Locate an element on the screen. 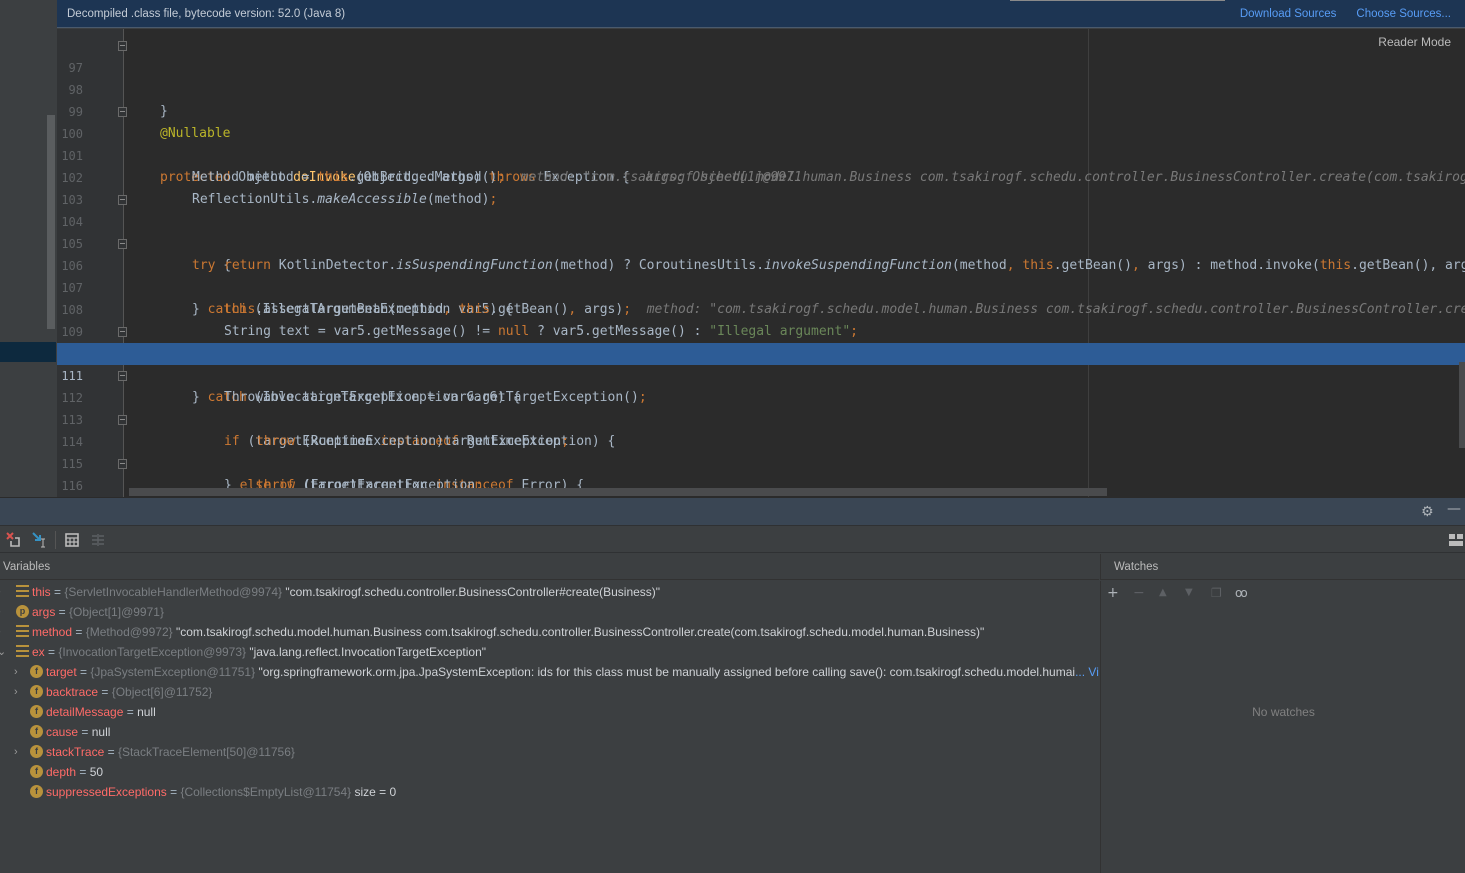  layout-settings-icon is located at coordinates (1456, 540).